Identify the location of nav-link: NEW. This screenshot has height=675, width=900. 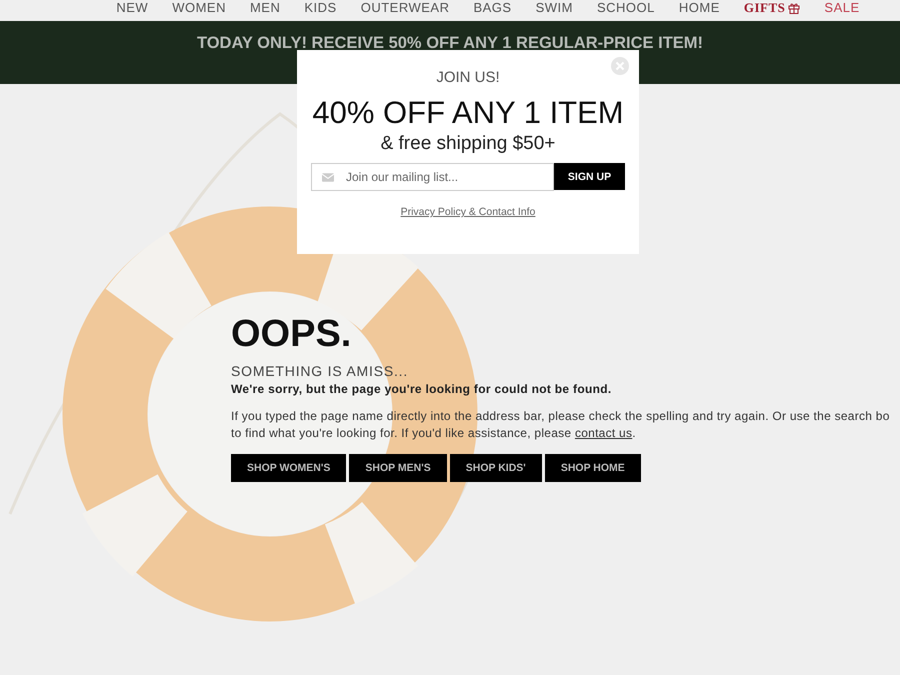
(132, 8).